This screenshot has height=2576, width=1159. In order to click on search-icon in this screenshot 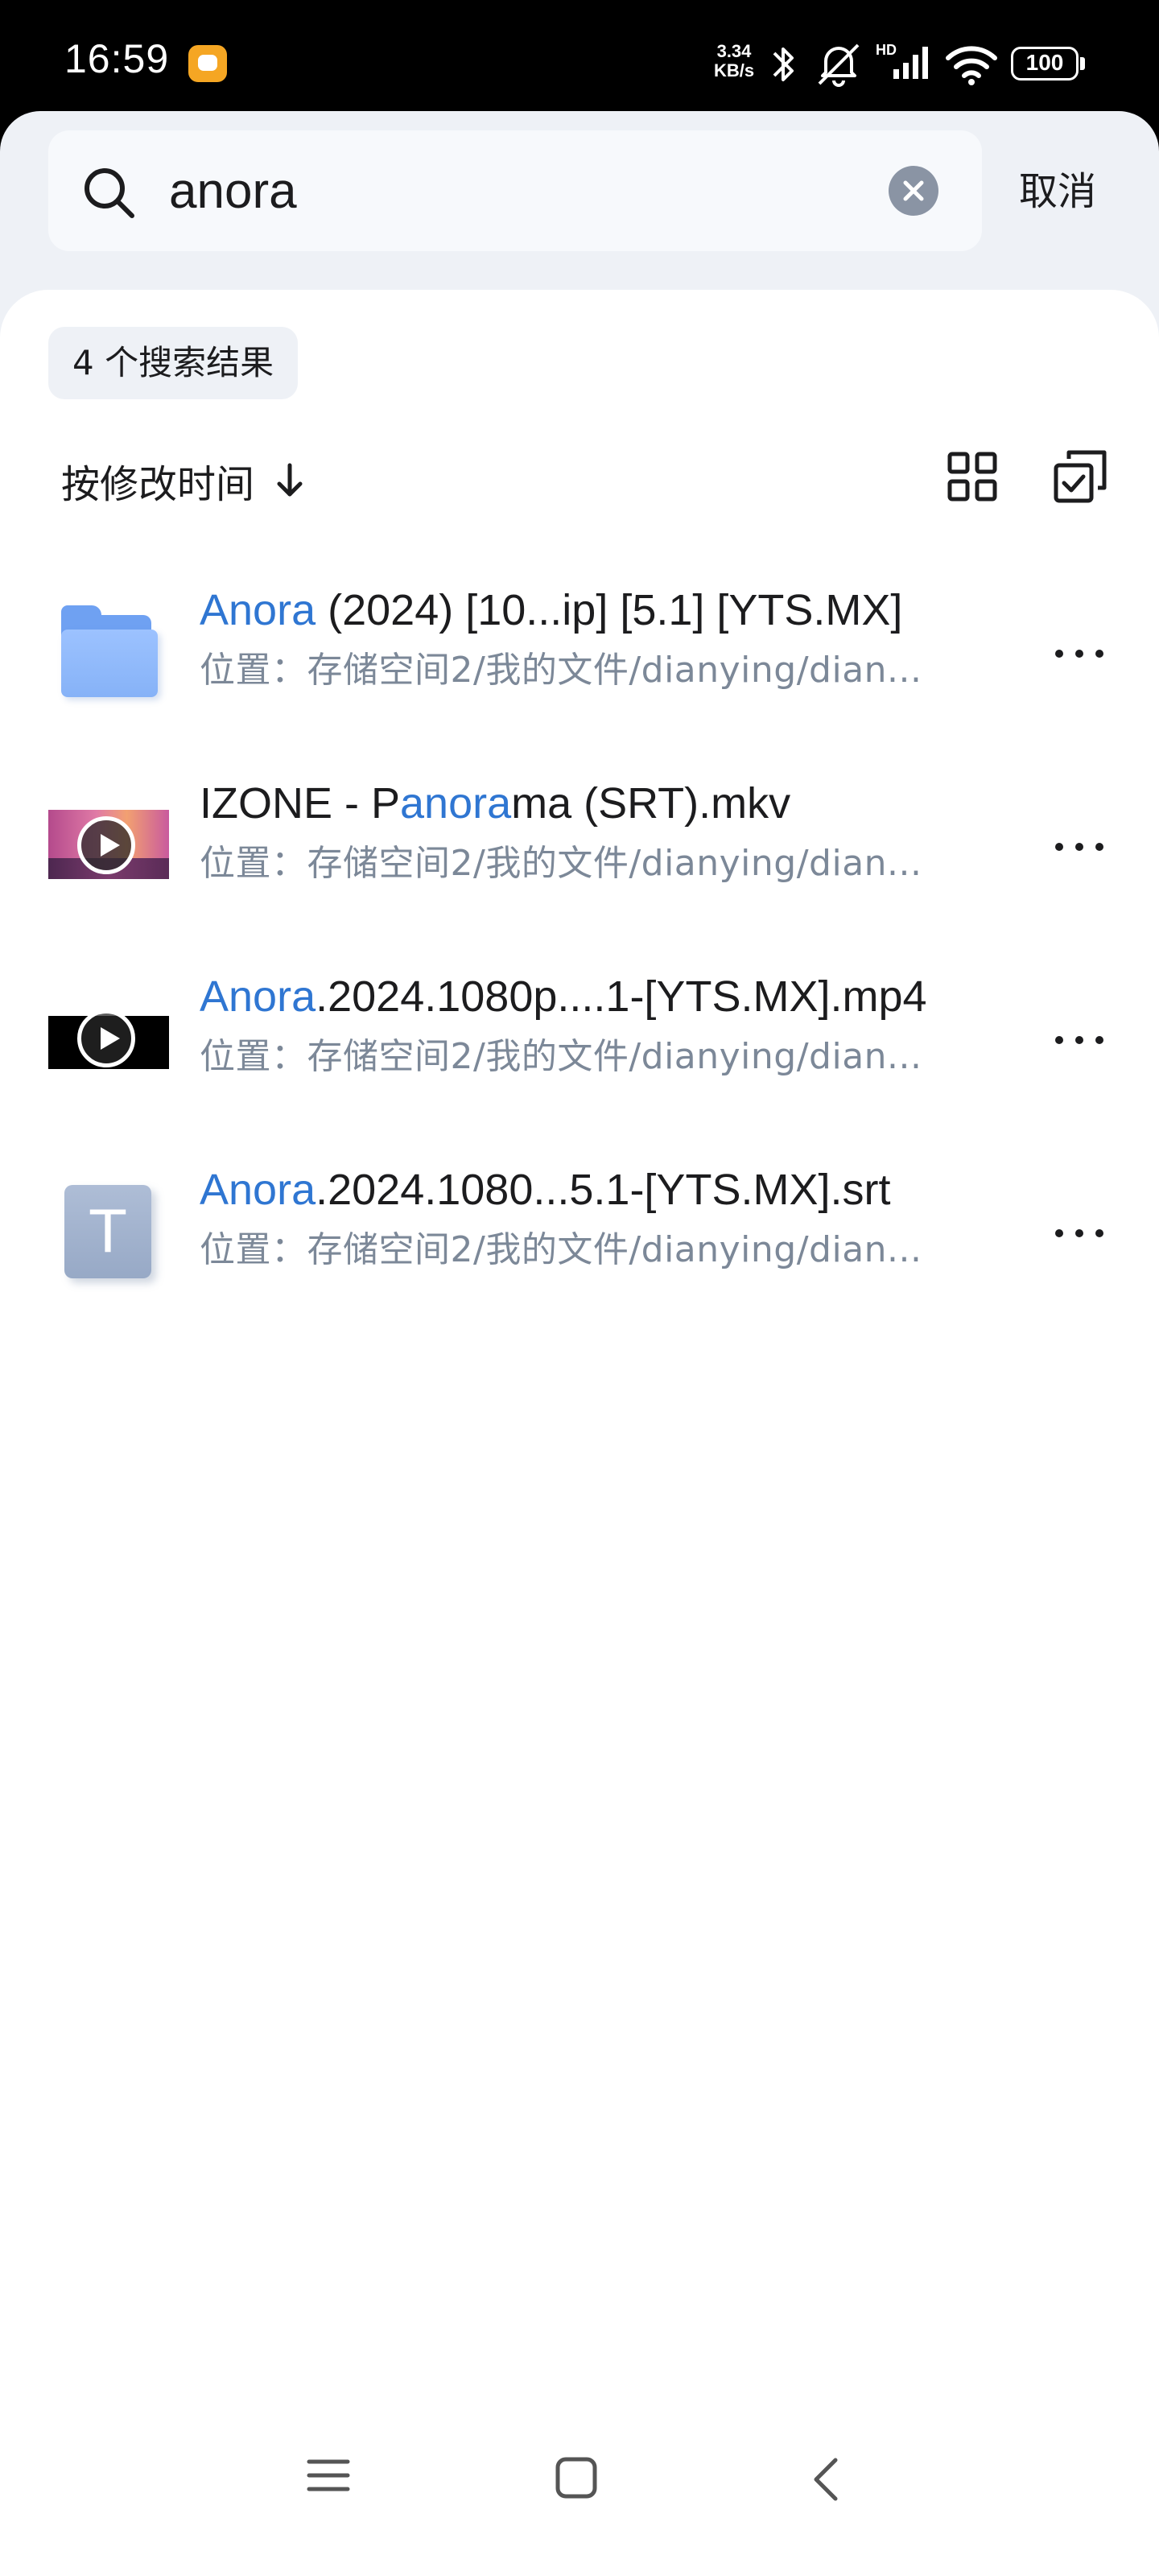, I will do `click(110, 193)`.